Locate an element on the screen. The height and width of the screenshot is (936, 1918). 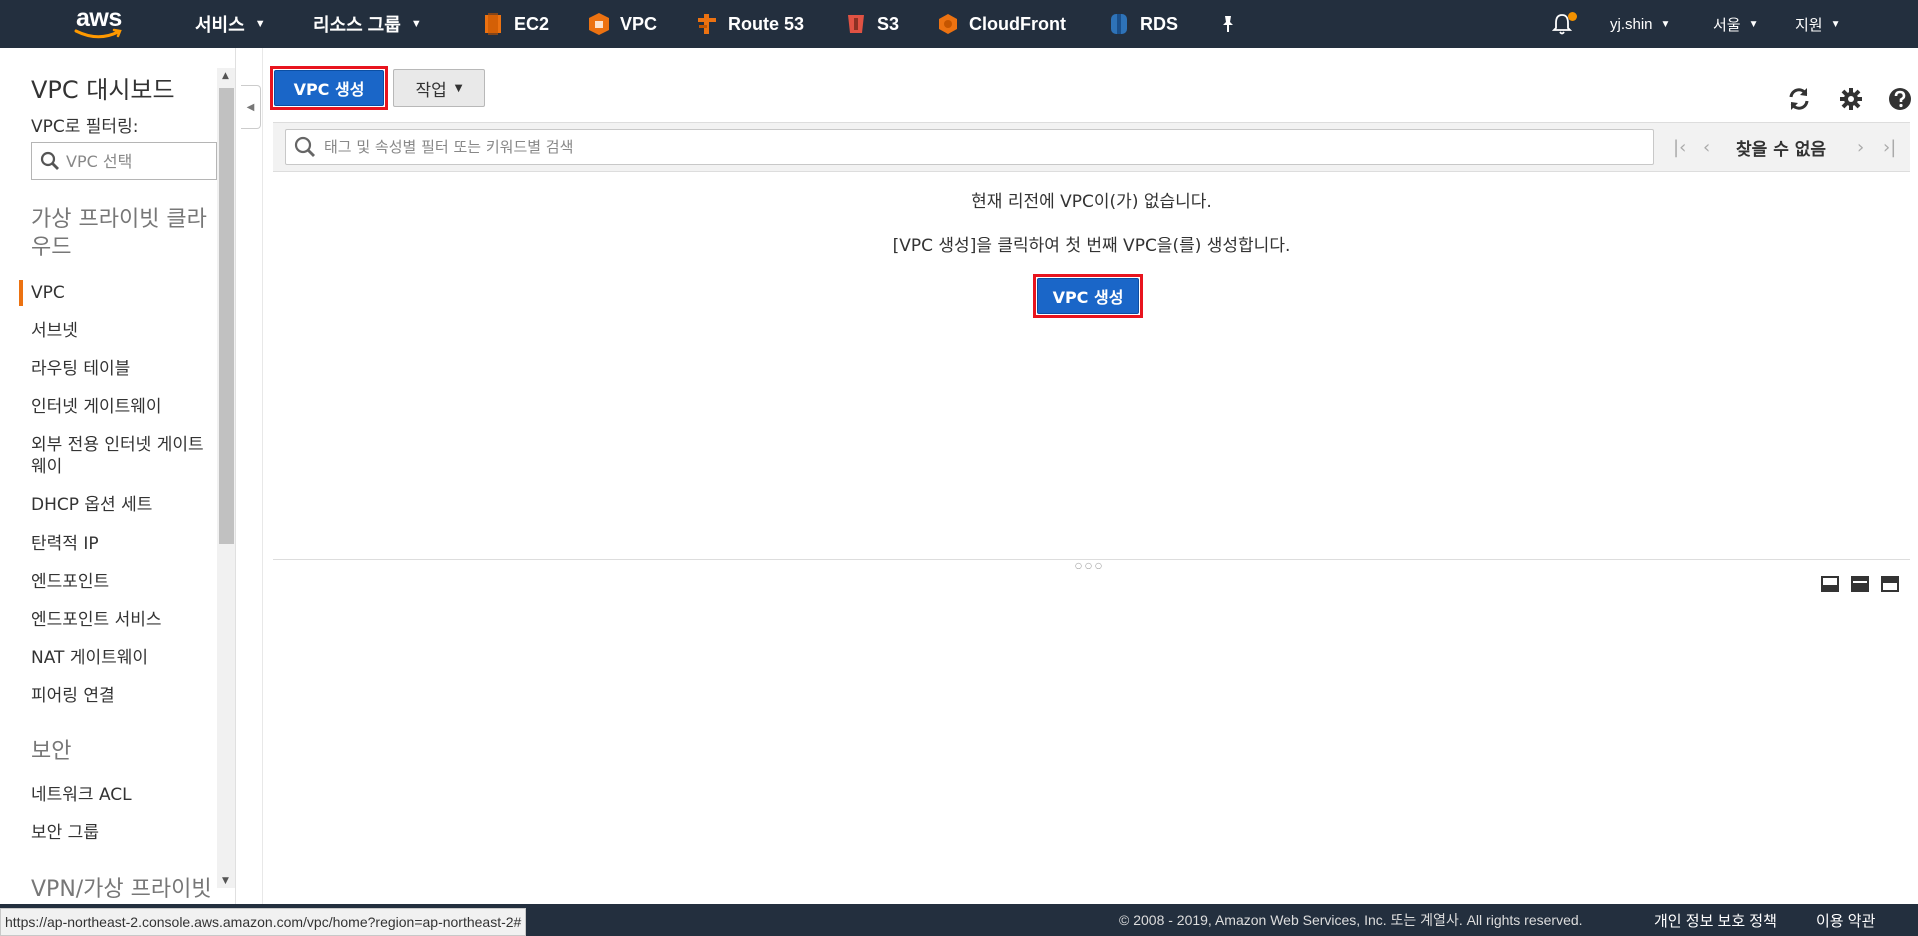
shortcut-ec2: EC2 is located at coordinates (515, 24).